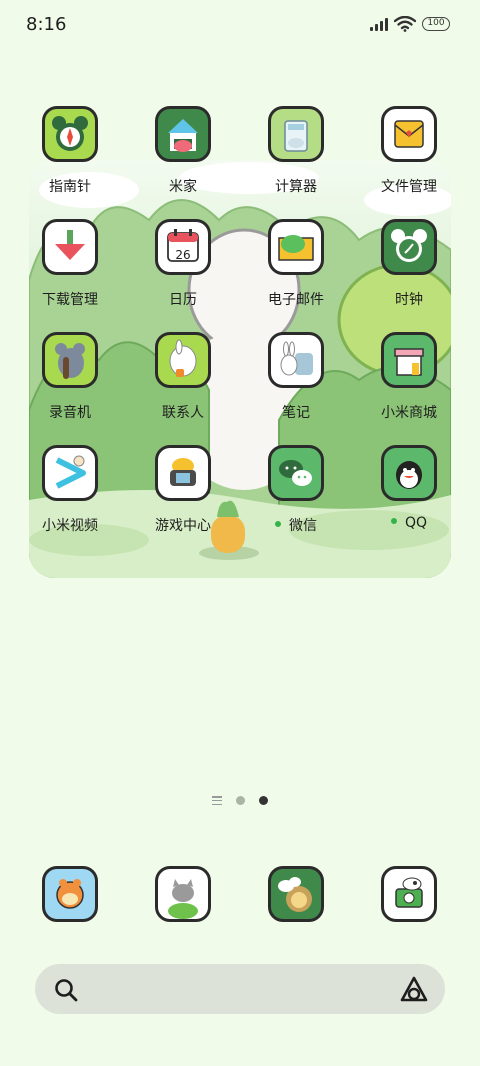 The image size is (480, 1066). I want to click on app-recorder: 录音机, so click(70, 387).